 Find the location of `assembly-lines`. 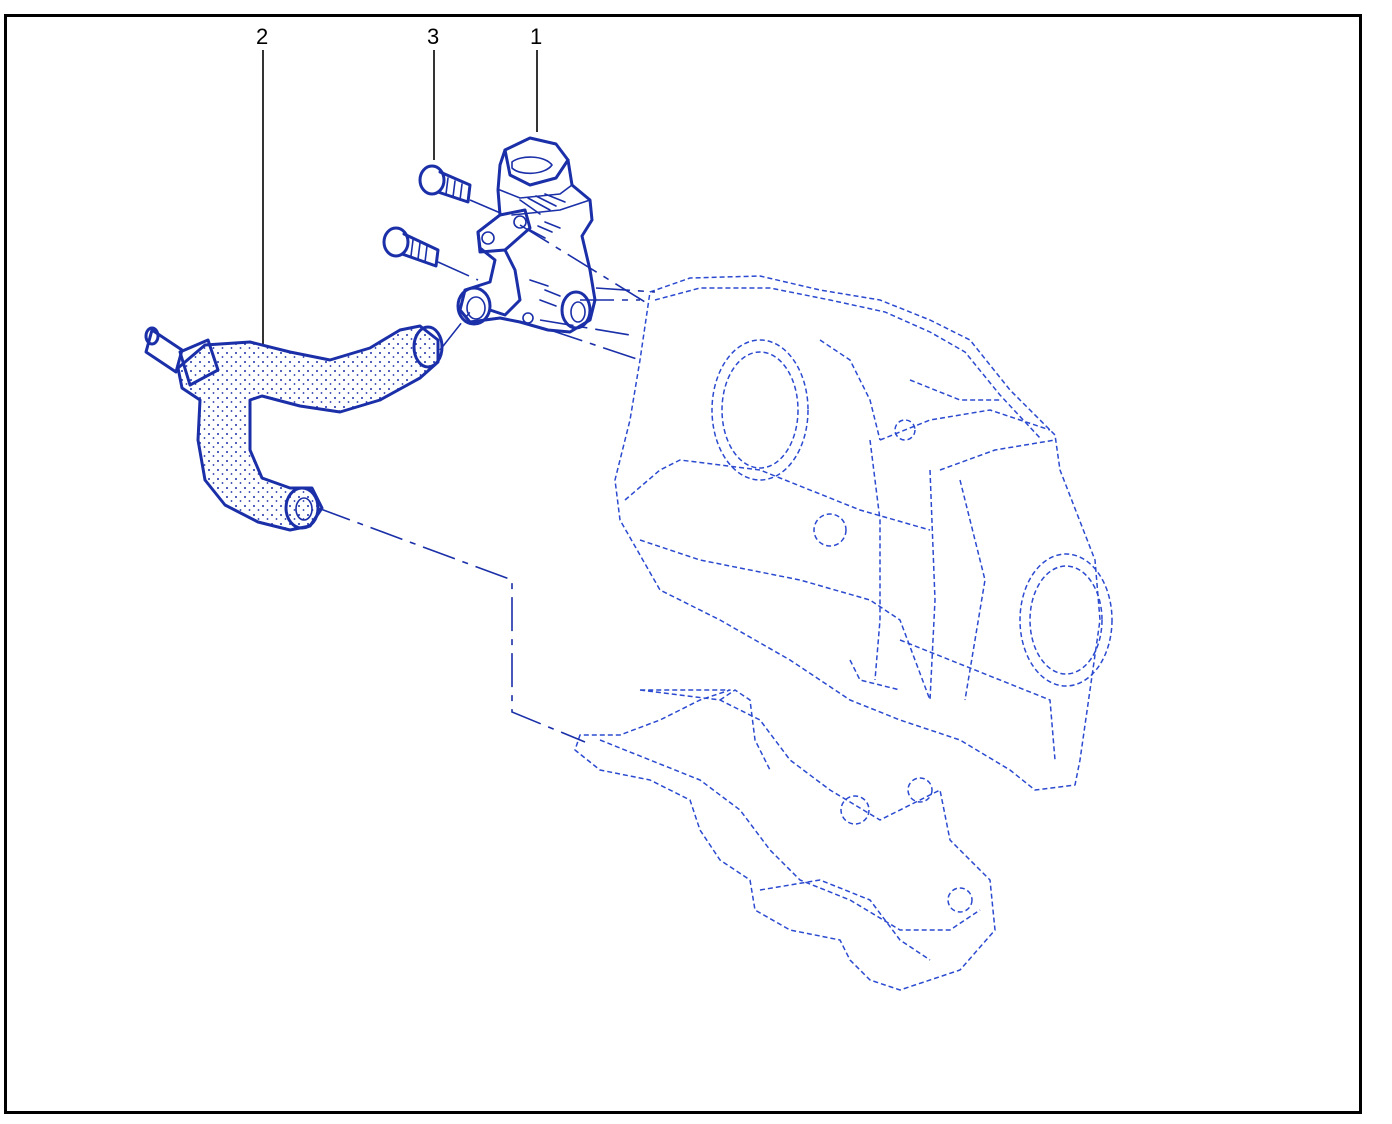

assembly-lines is located at coordinates (486, 471).